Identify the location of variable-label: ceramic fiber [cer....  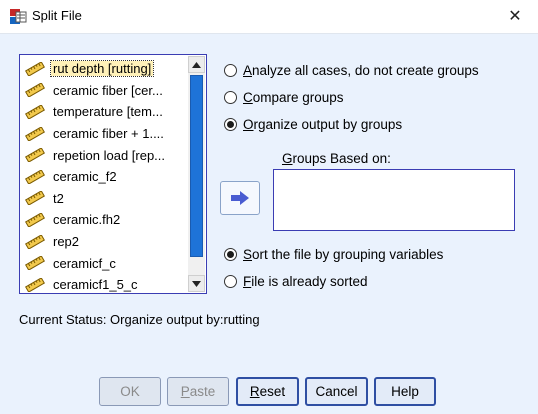
(108, 90).